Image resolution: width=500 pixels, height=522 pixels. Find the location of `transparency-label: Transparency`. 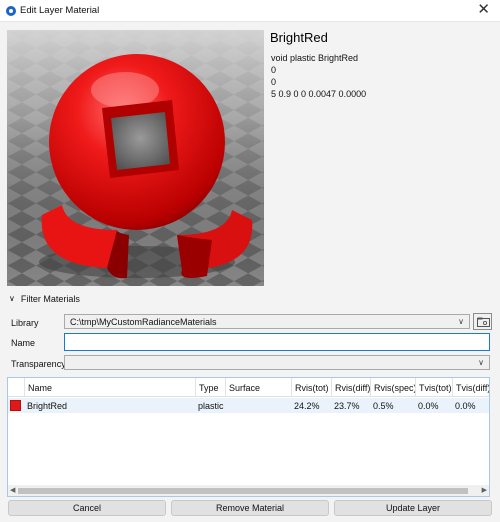

transparency-label: Transparency is located at coordinates (38, 364).